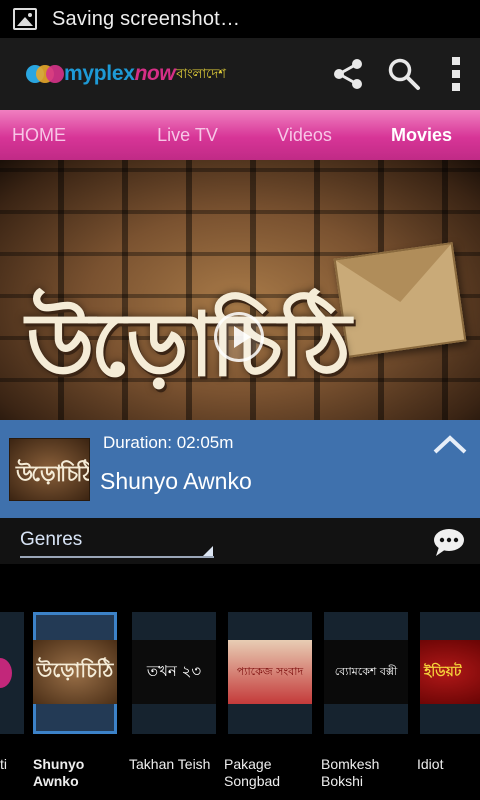  What do you see at coordinates (350, 772) in the screenshot?
I see `carousel-item-title: Bomkesh Bokshi` at bounding box center [350, 772].